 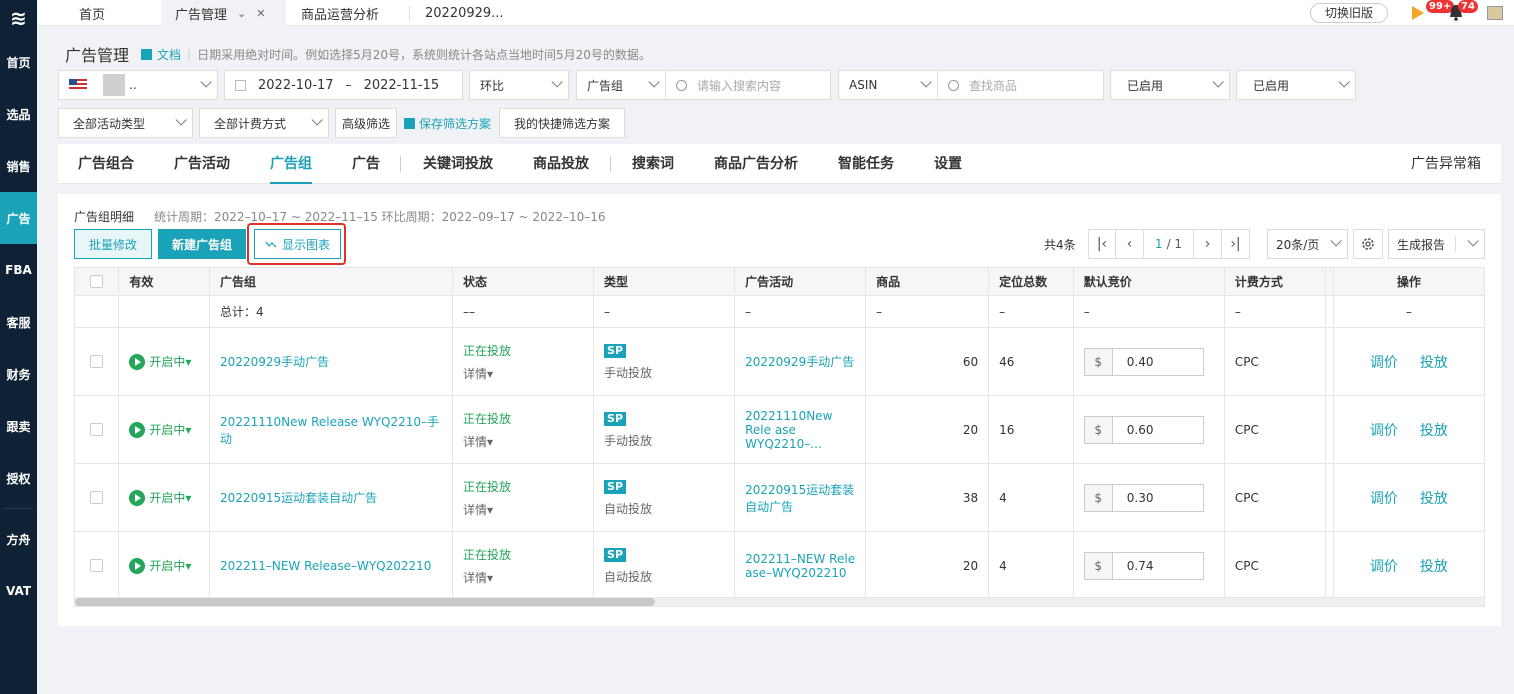 What do you see at coordinates (202, 244) in the screenshot?
I see `new-ad-group-button: 新建广告组` at bounding box center [202, 244].